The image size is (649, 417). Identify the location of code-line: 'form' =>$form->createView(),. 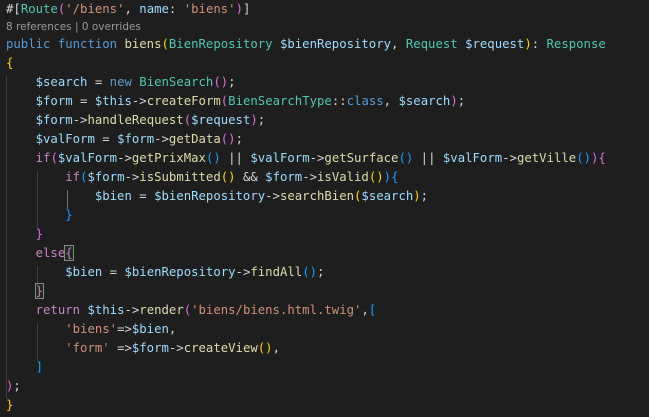
(143, 348).